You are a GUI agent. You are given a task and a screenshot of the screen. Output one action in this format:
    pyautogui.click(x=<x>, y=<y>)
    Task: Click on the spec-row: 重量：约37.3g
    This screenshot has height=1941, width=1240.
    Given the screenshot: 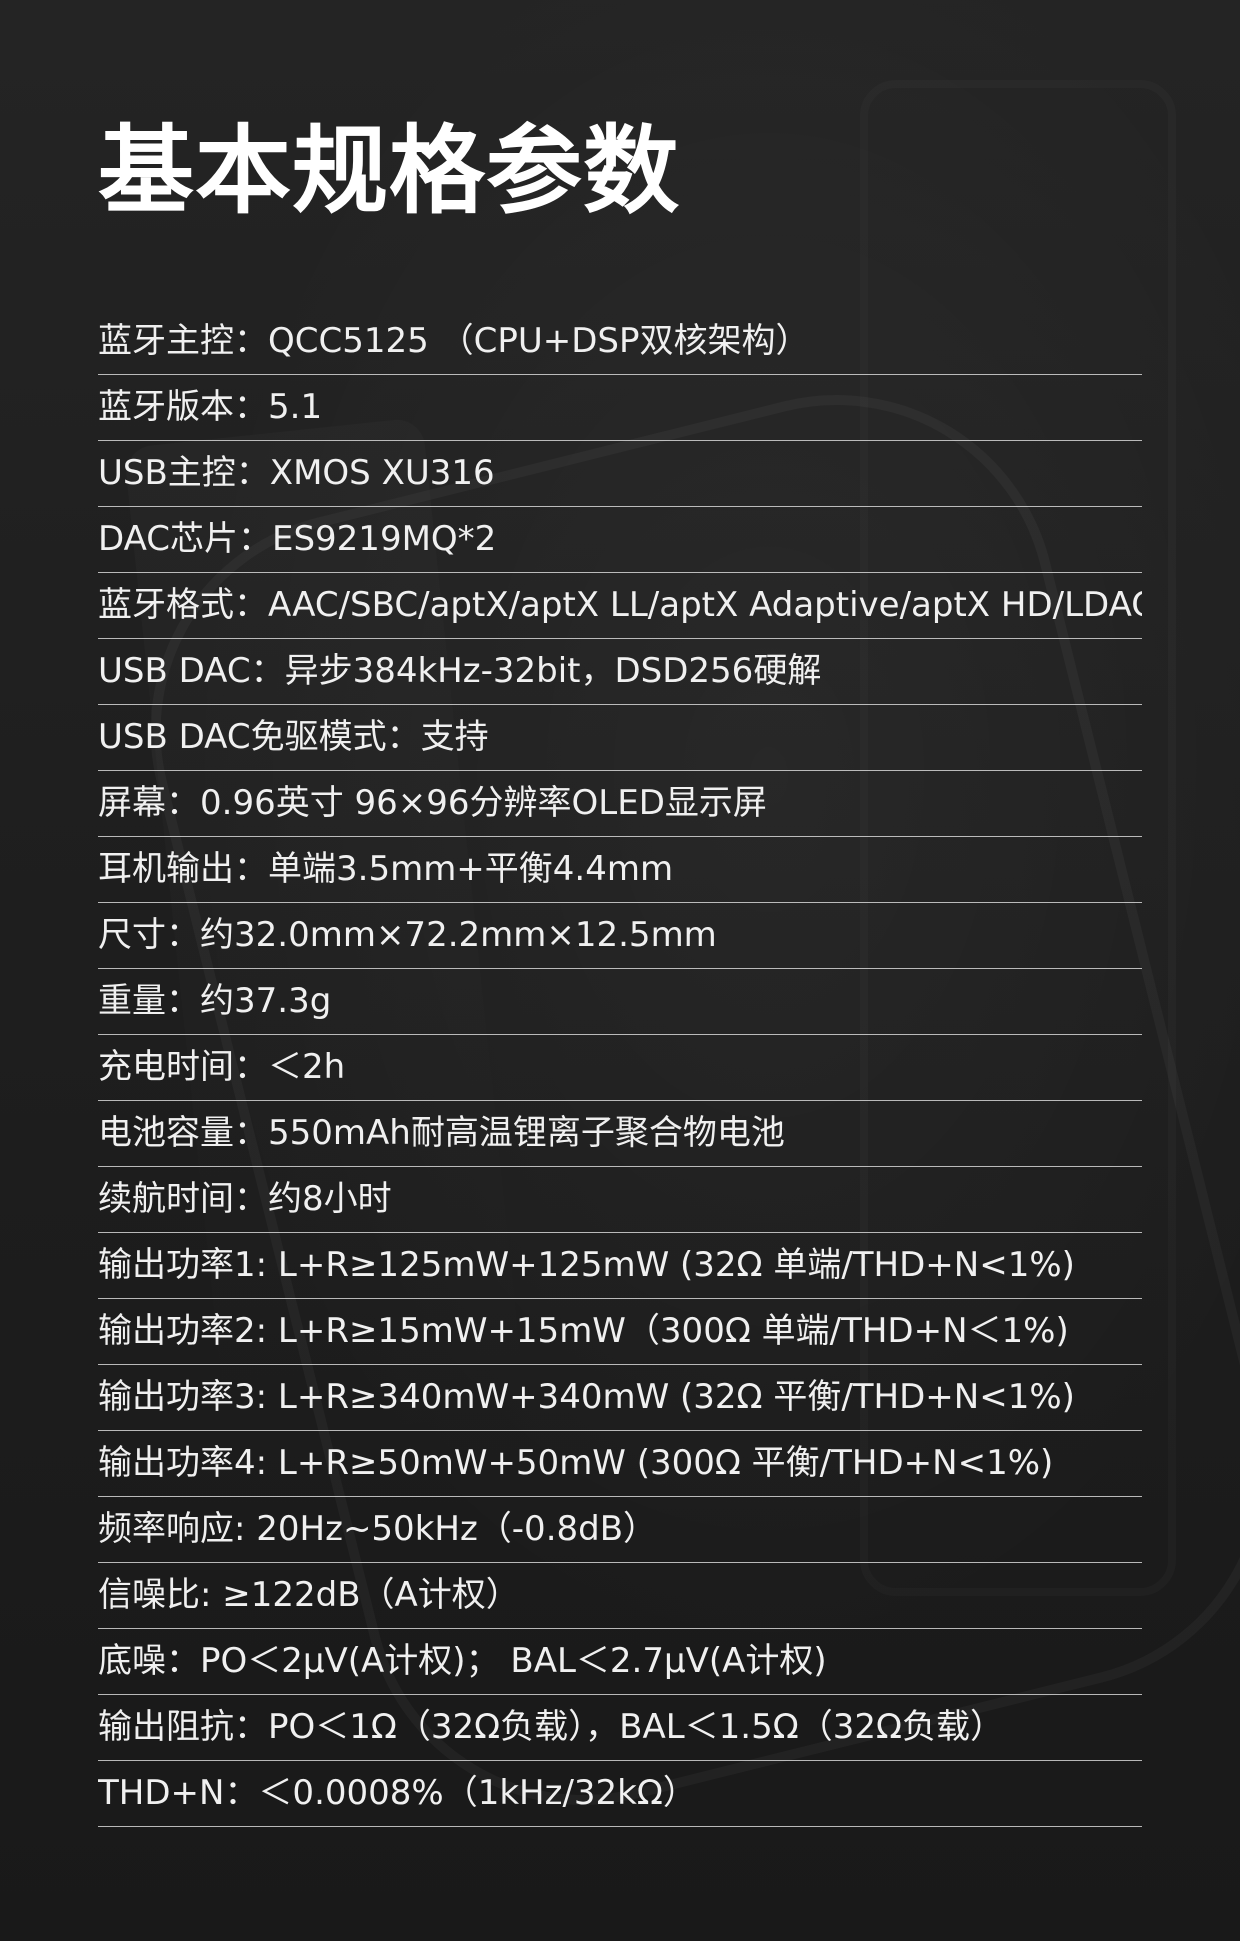 What is the action you would take?
    pyautogui.click(x=620, y=1002)
    